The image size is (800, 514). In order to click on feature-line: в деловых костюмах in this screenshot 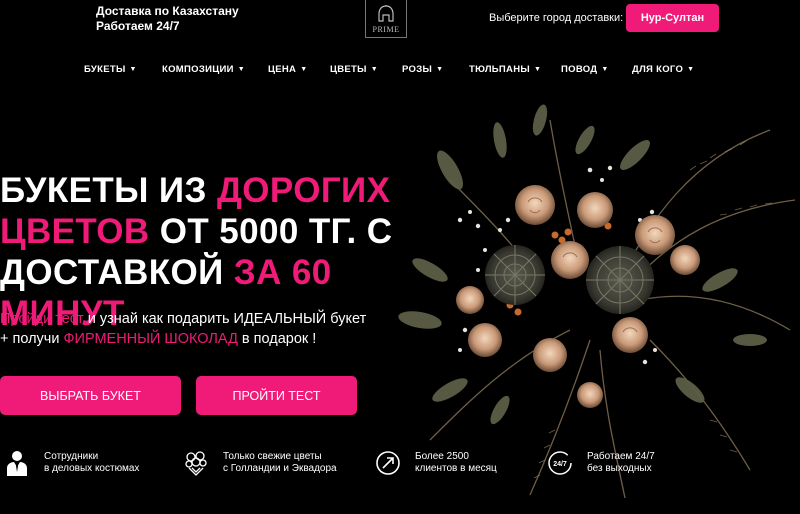, I will do `click(92, 468)`.